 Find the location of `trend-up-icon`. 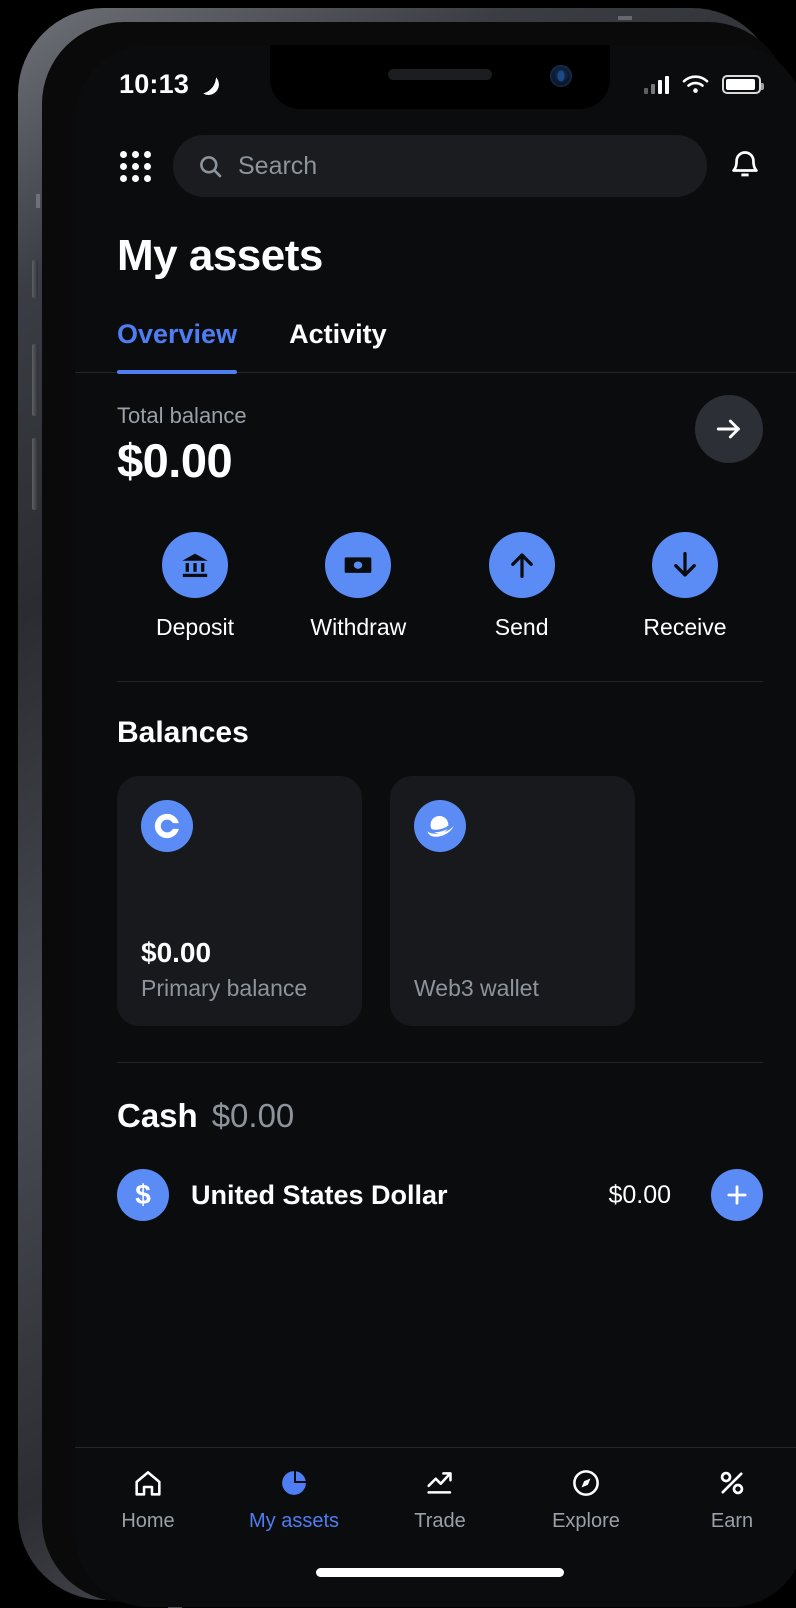

trend-up-icon is located at coordinates (439, 1483).